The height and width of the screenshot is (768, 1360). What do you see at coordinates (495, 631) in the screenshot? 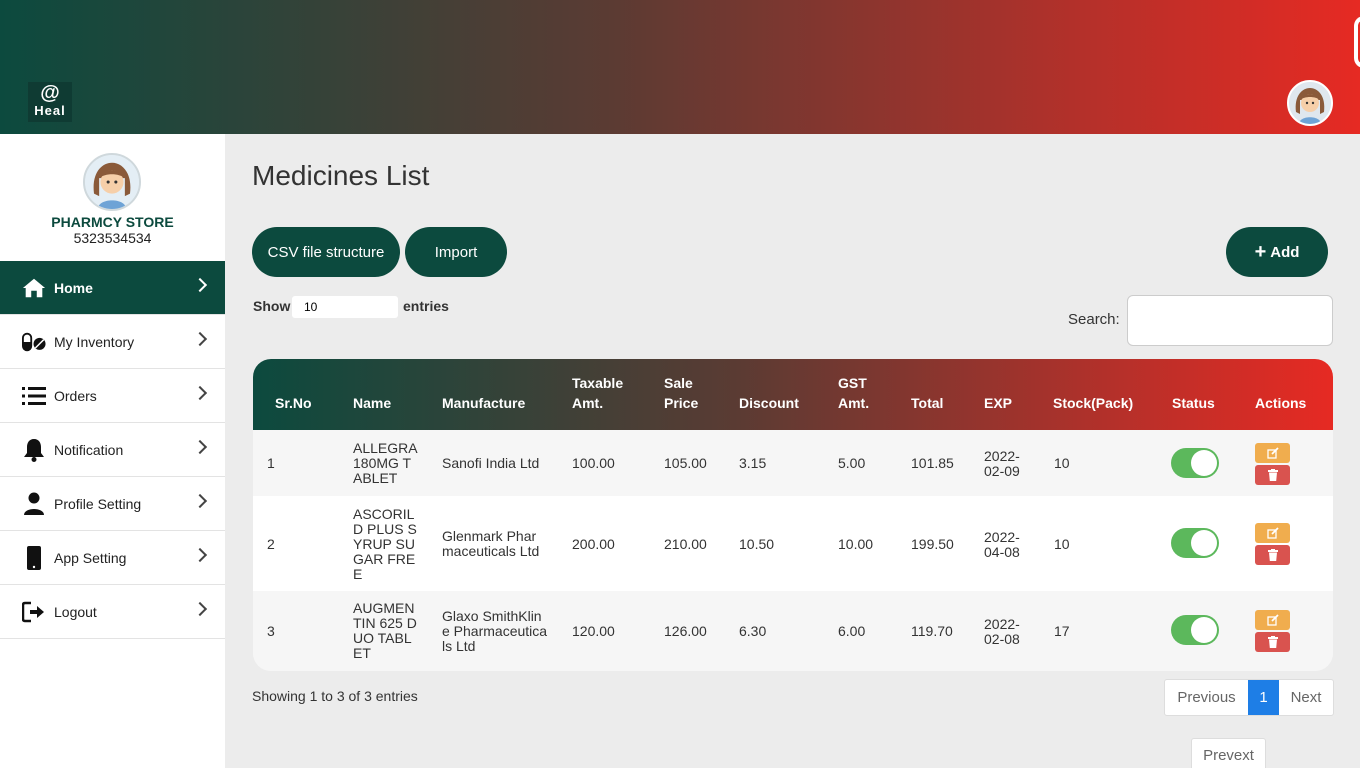
I see `cell-manufacture: Glaxo SmithKline Pharmaceuticals Ltd` at bounding box center [495, 631].